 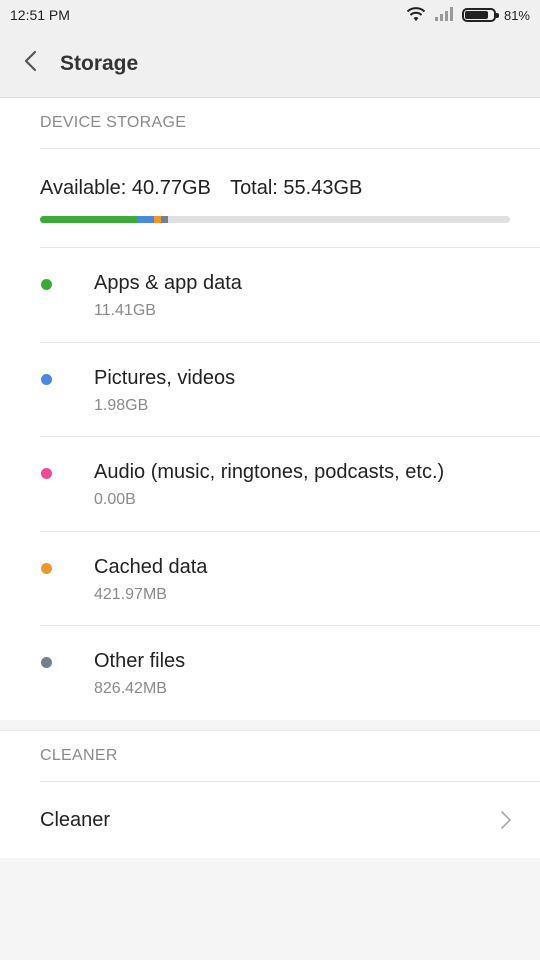 I want to click on category-size: 1.98GB, so click(x=121, y=405).